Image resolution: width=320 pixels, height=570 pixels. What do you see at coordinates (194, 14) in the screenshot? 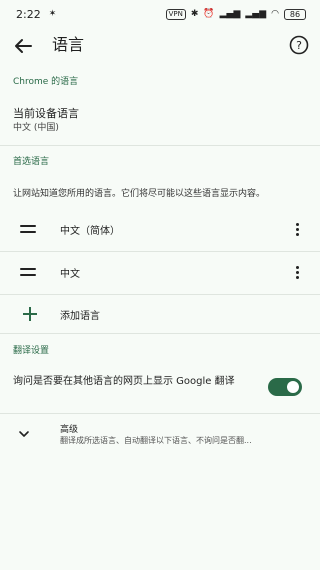
I see `bluetooth-icon: ✱` at bounding box center [194, 14].